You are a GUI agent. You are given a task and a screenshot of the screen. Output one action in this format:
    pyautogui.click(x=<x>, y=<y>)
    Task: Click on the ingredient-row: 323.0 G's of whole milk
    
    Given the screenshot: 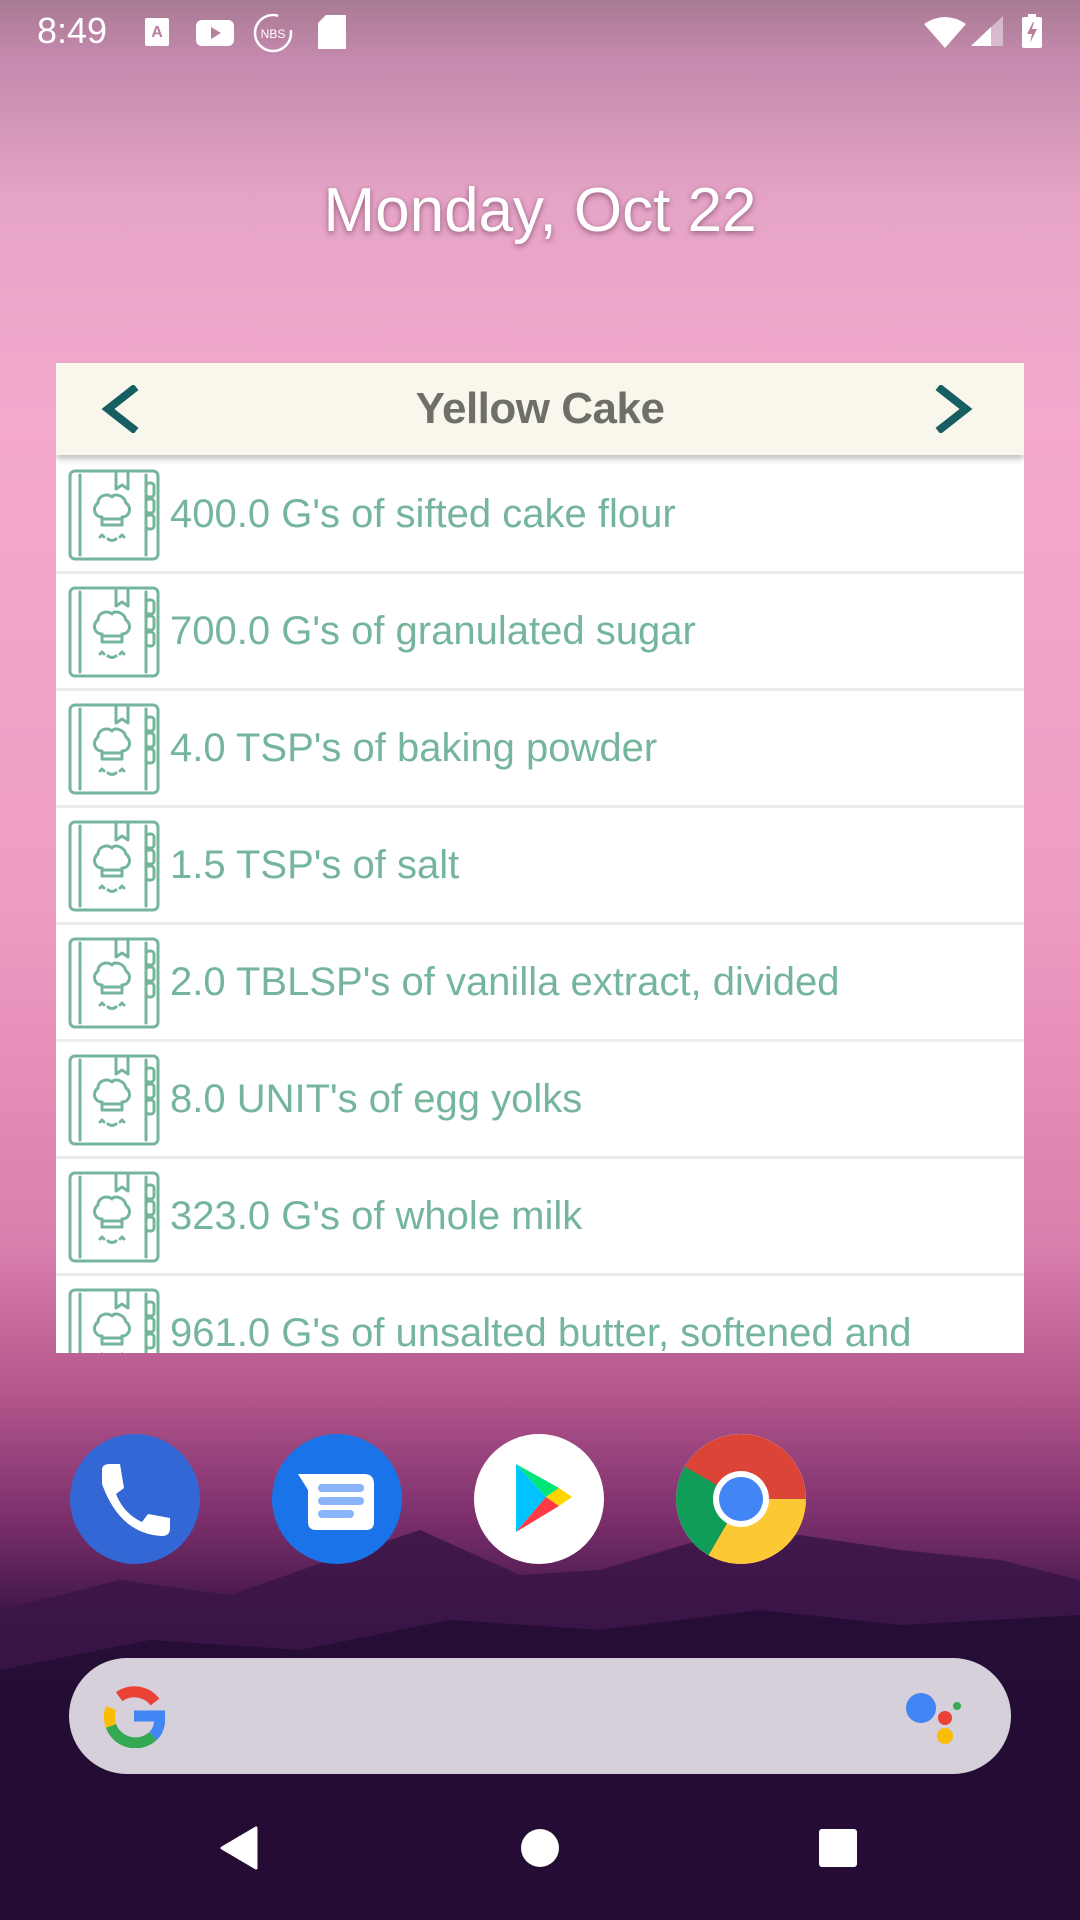 What is the action you would take?
    pyautogui.click(x=540, y=1217)
    